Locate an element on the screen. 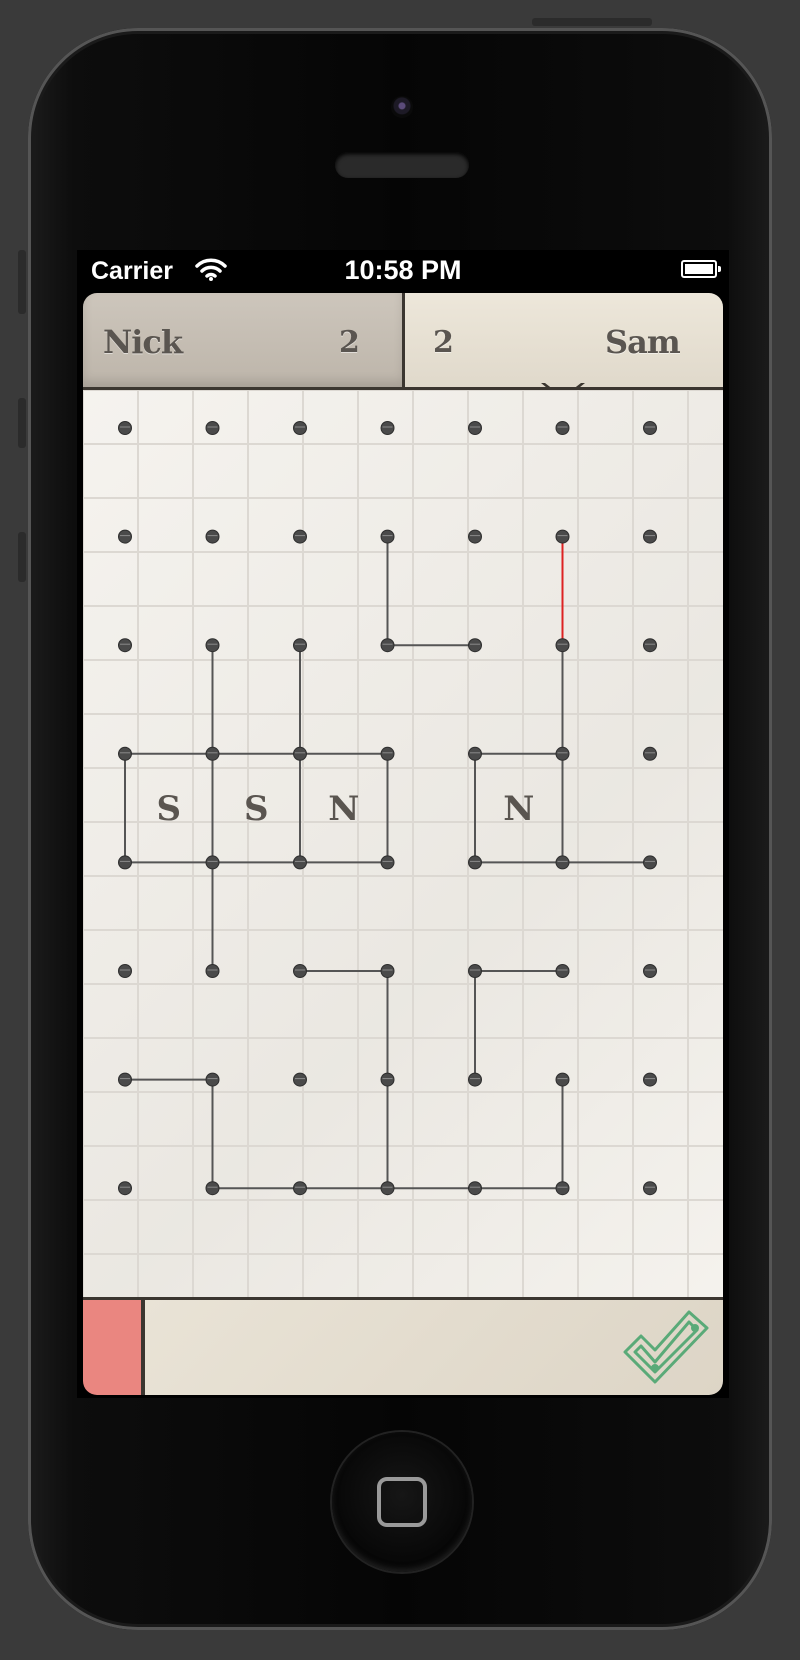  scoreboard: Nick 2 2 Sam is located at coordinates (403, 347).